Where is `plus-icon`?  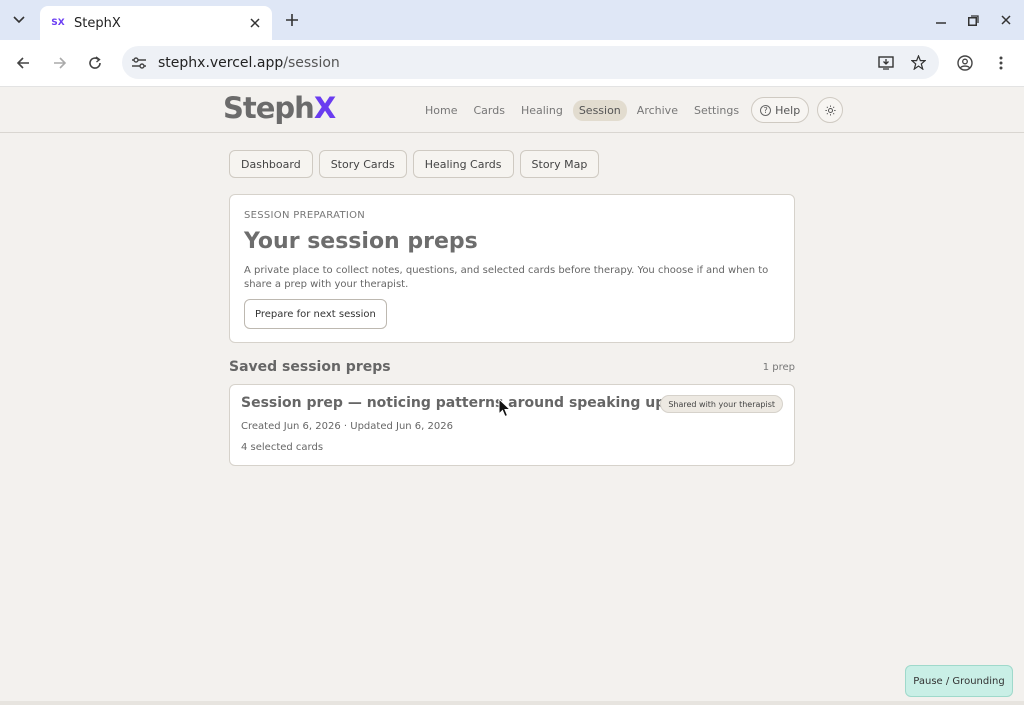
plus-icon is located at coordinates (292, 20).